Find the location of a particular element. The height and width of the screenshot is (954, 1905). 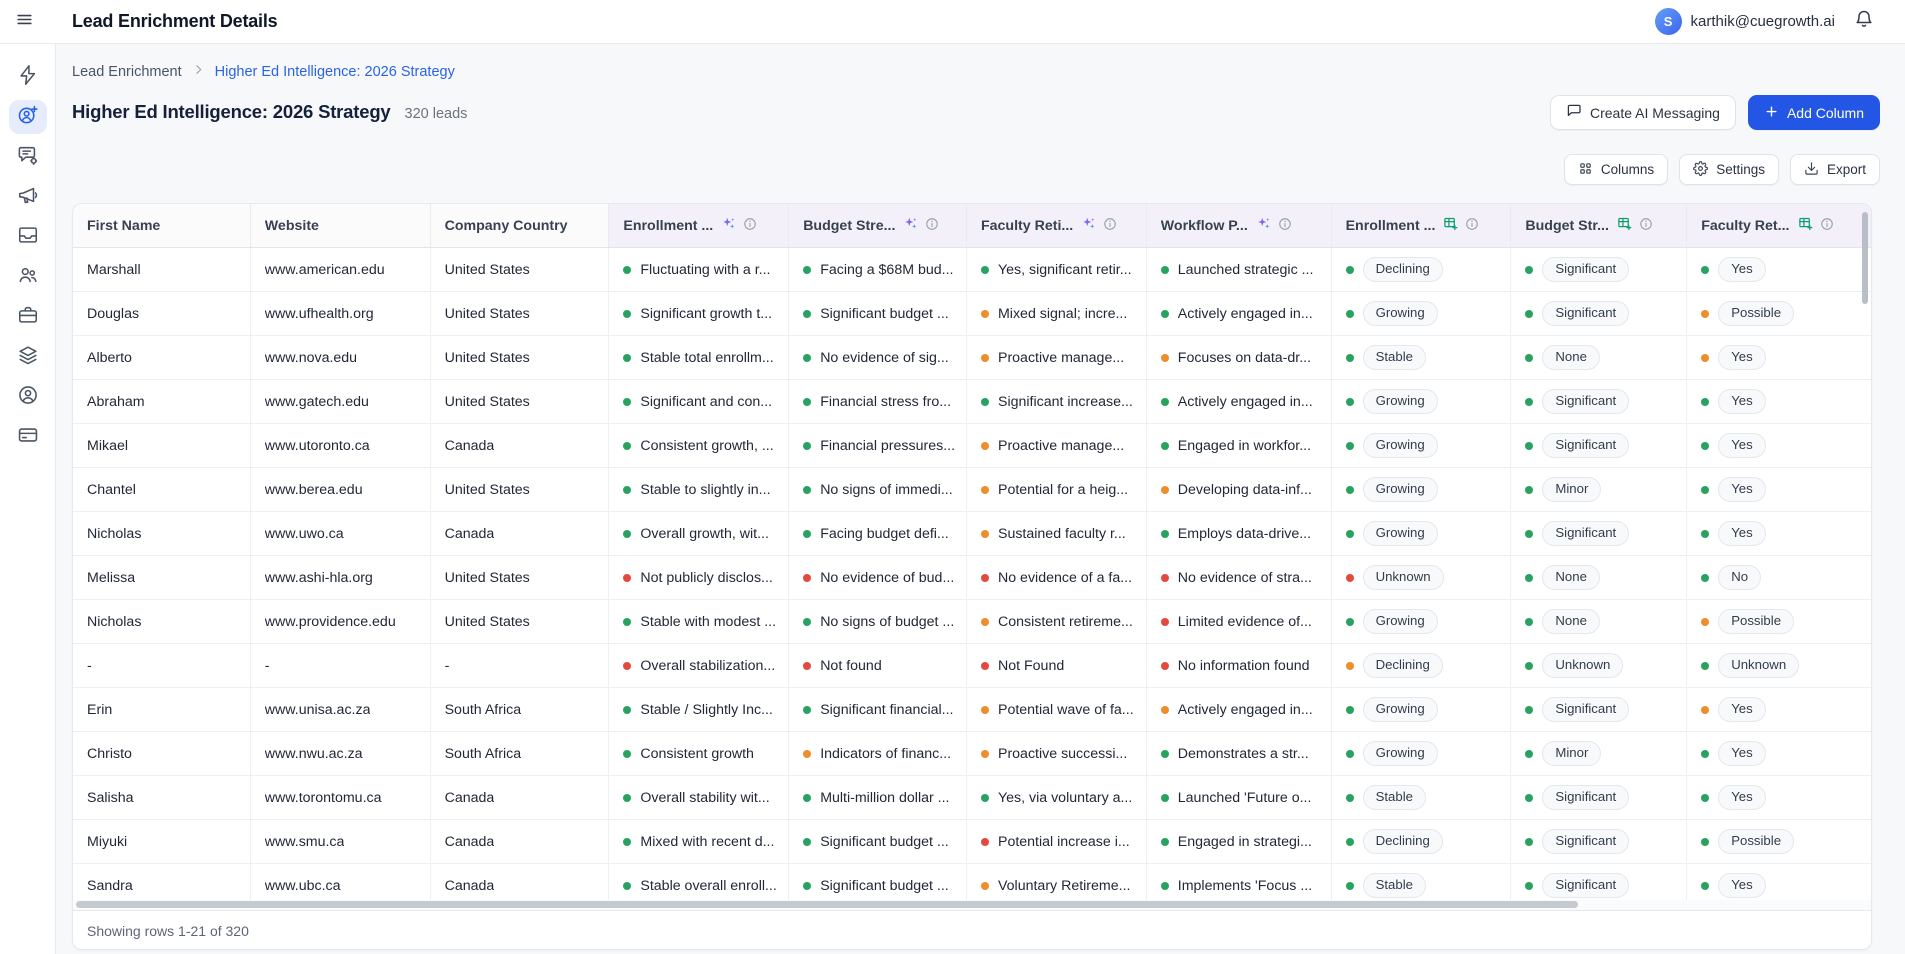

cell: Mikael is located at coordinates (162, 445).